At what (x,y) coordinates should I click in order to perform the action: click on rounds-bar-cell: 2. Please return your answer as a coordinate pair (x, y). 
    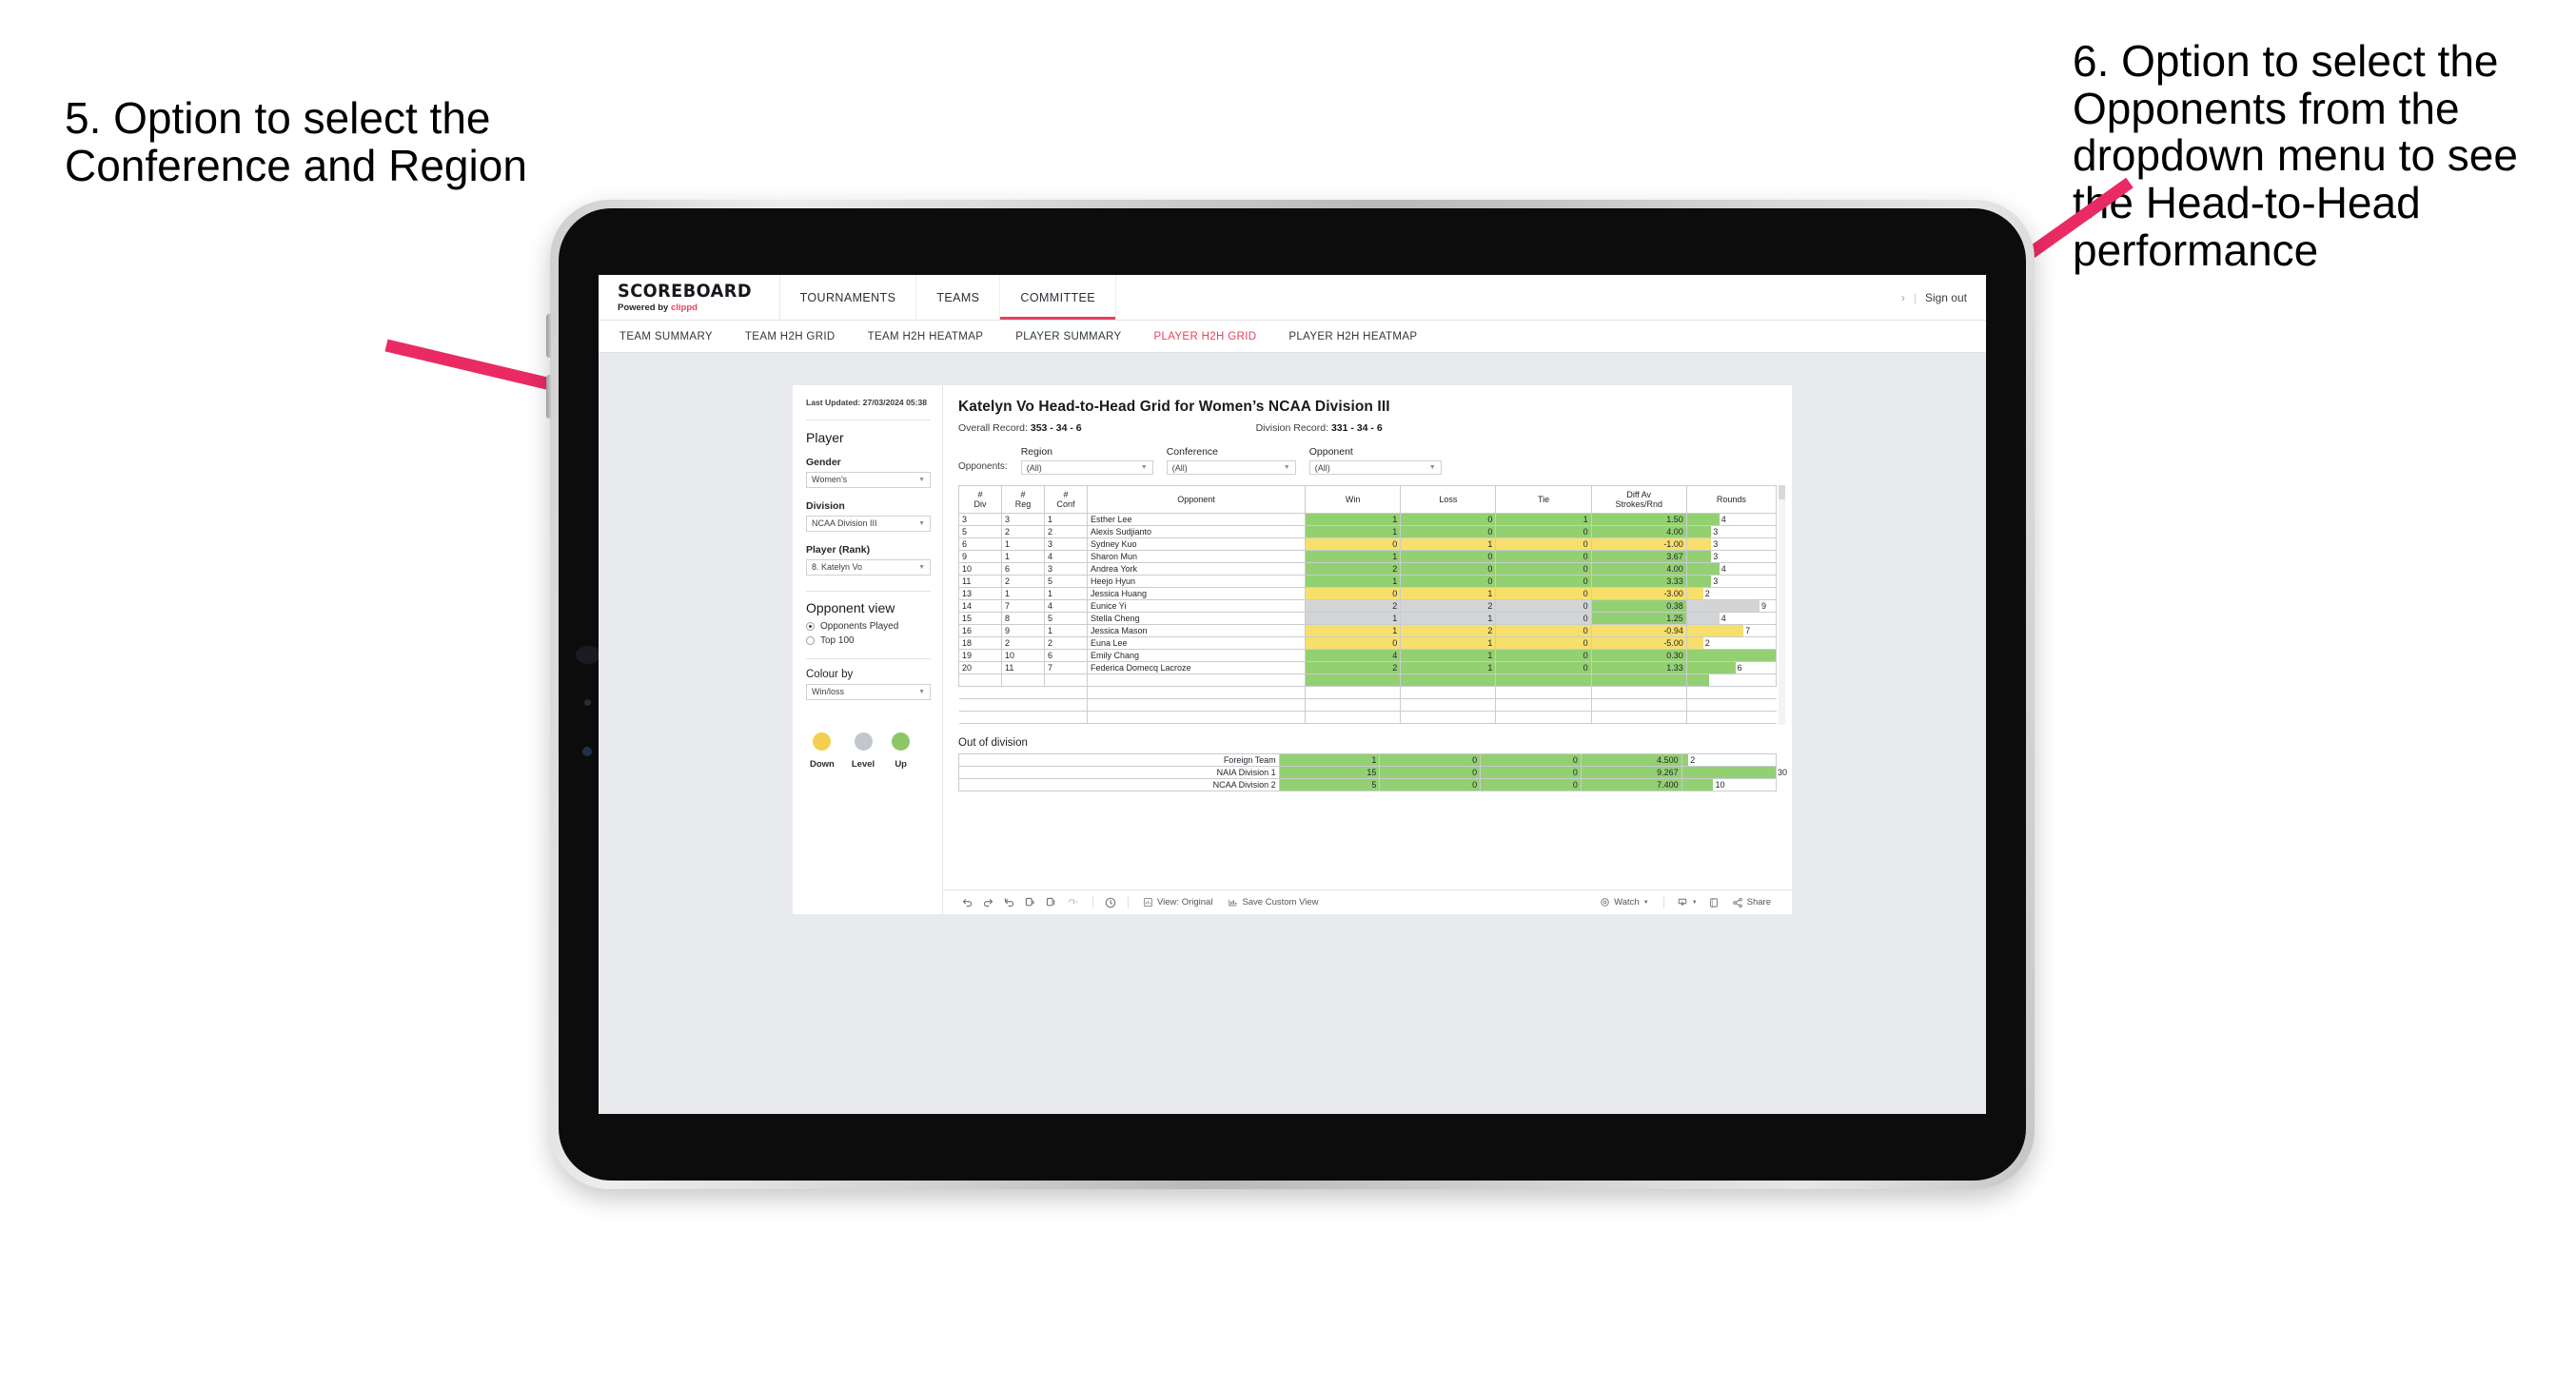
    Looking at the image, I should click on (1731, 643).